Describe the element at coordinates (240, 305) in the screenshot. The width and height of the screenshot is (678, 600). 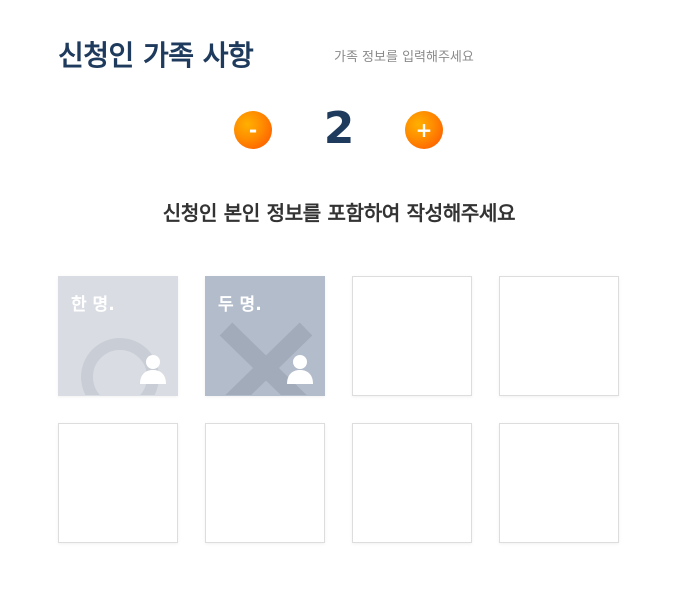
I see `member-card-label: 두 명.` at that location.